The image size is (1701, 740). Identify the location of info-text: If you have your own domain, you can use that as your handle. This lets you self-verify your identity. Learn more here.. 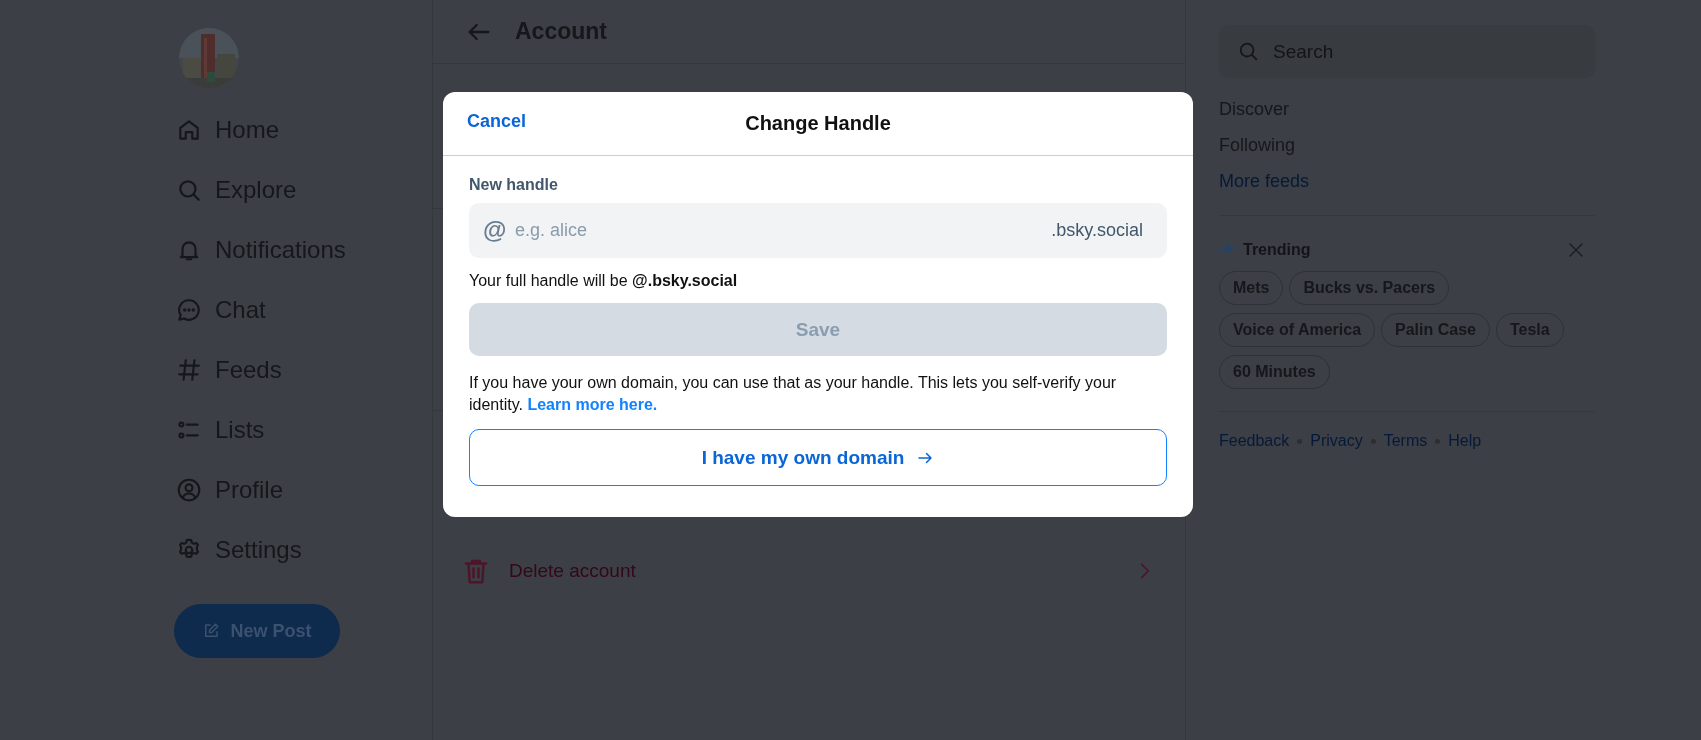
(793, 394).